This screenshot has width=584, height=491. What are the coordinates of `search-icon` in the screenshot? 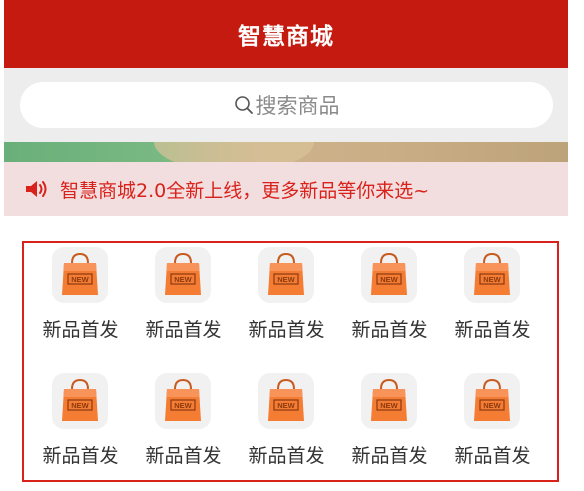 It's located at (244, 105).